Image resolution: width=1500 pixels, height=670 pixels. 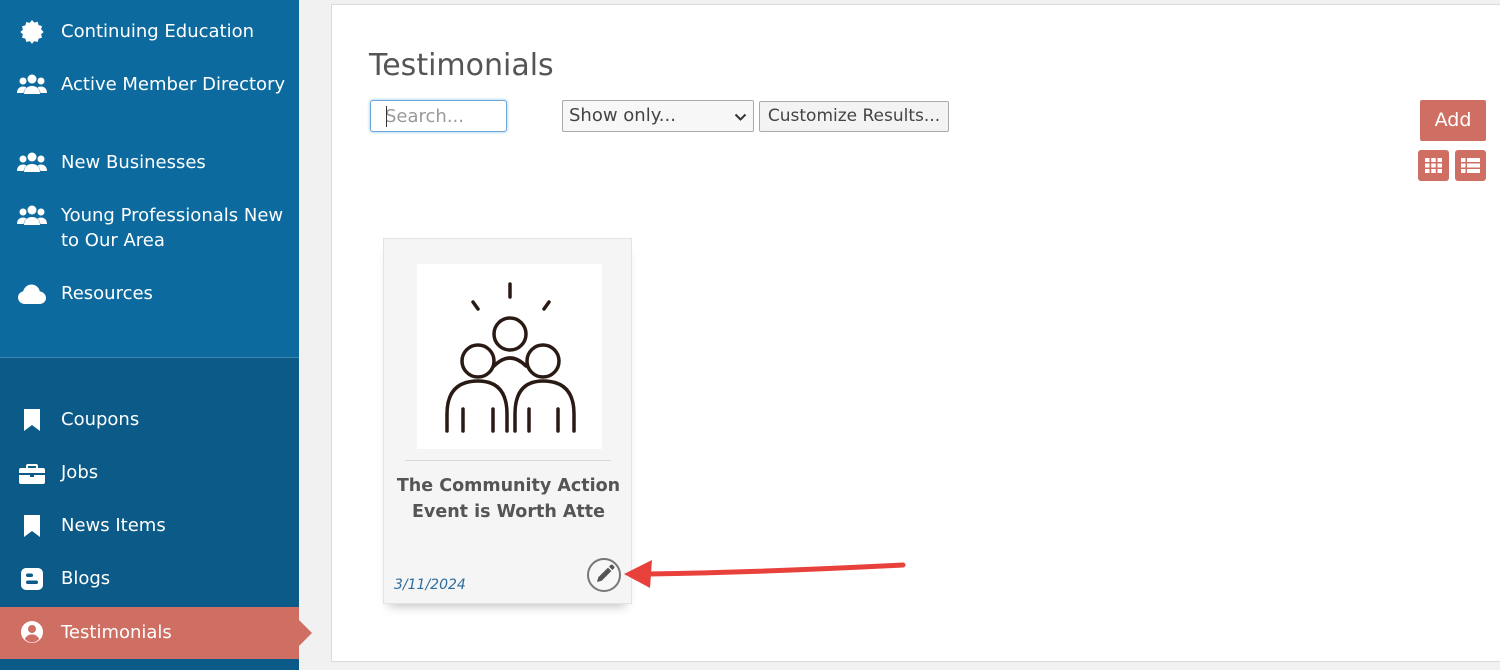 What do you see at coordinates (172, 228) in the screenshot?
I see `sidebar-item-label: Young Professionals New to Our Area` at bounding box center [172, 228].